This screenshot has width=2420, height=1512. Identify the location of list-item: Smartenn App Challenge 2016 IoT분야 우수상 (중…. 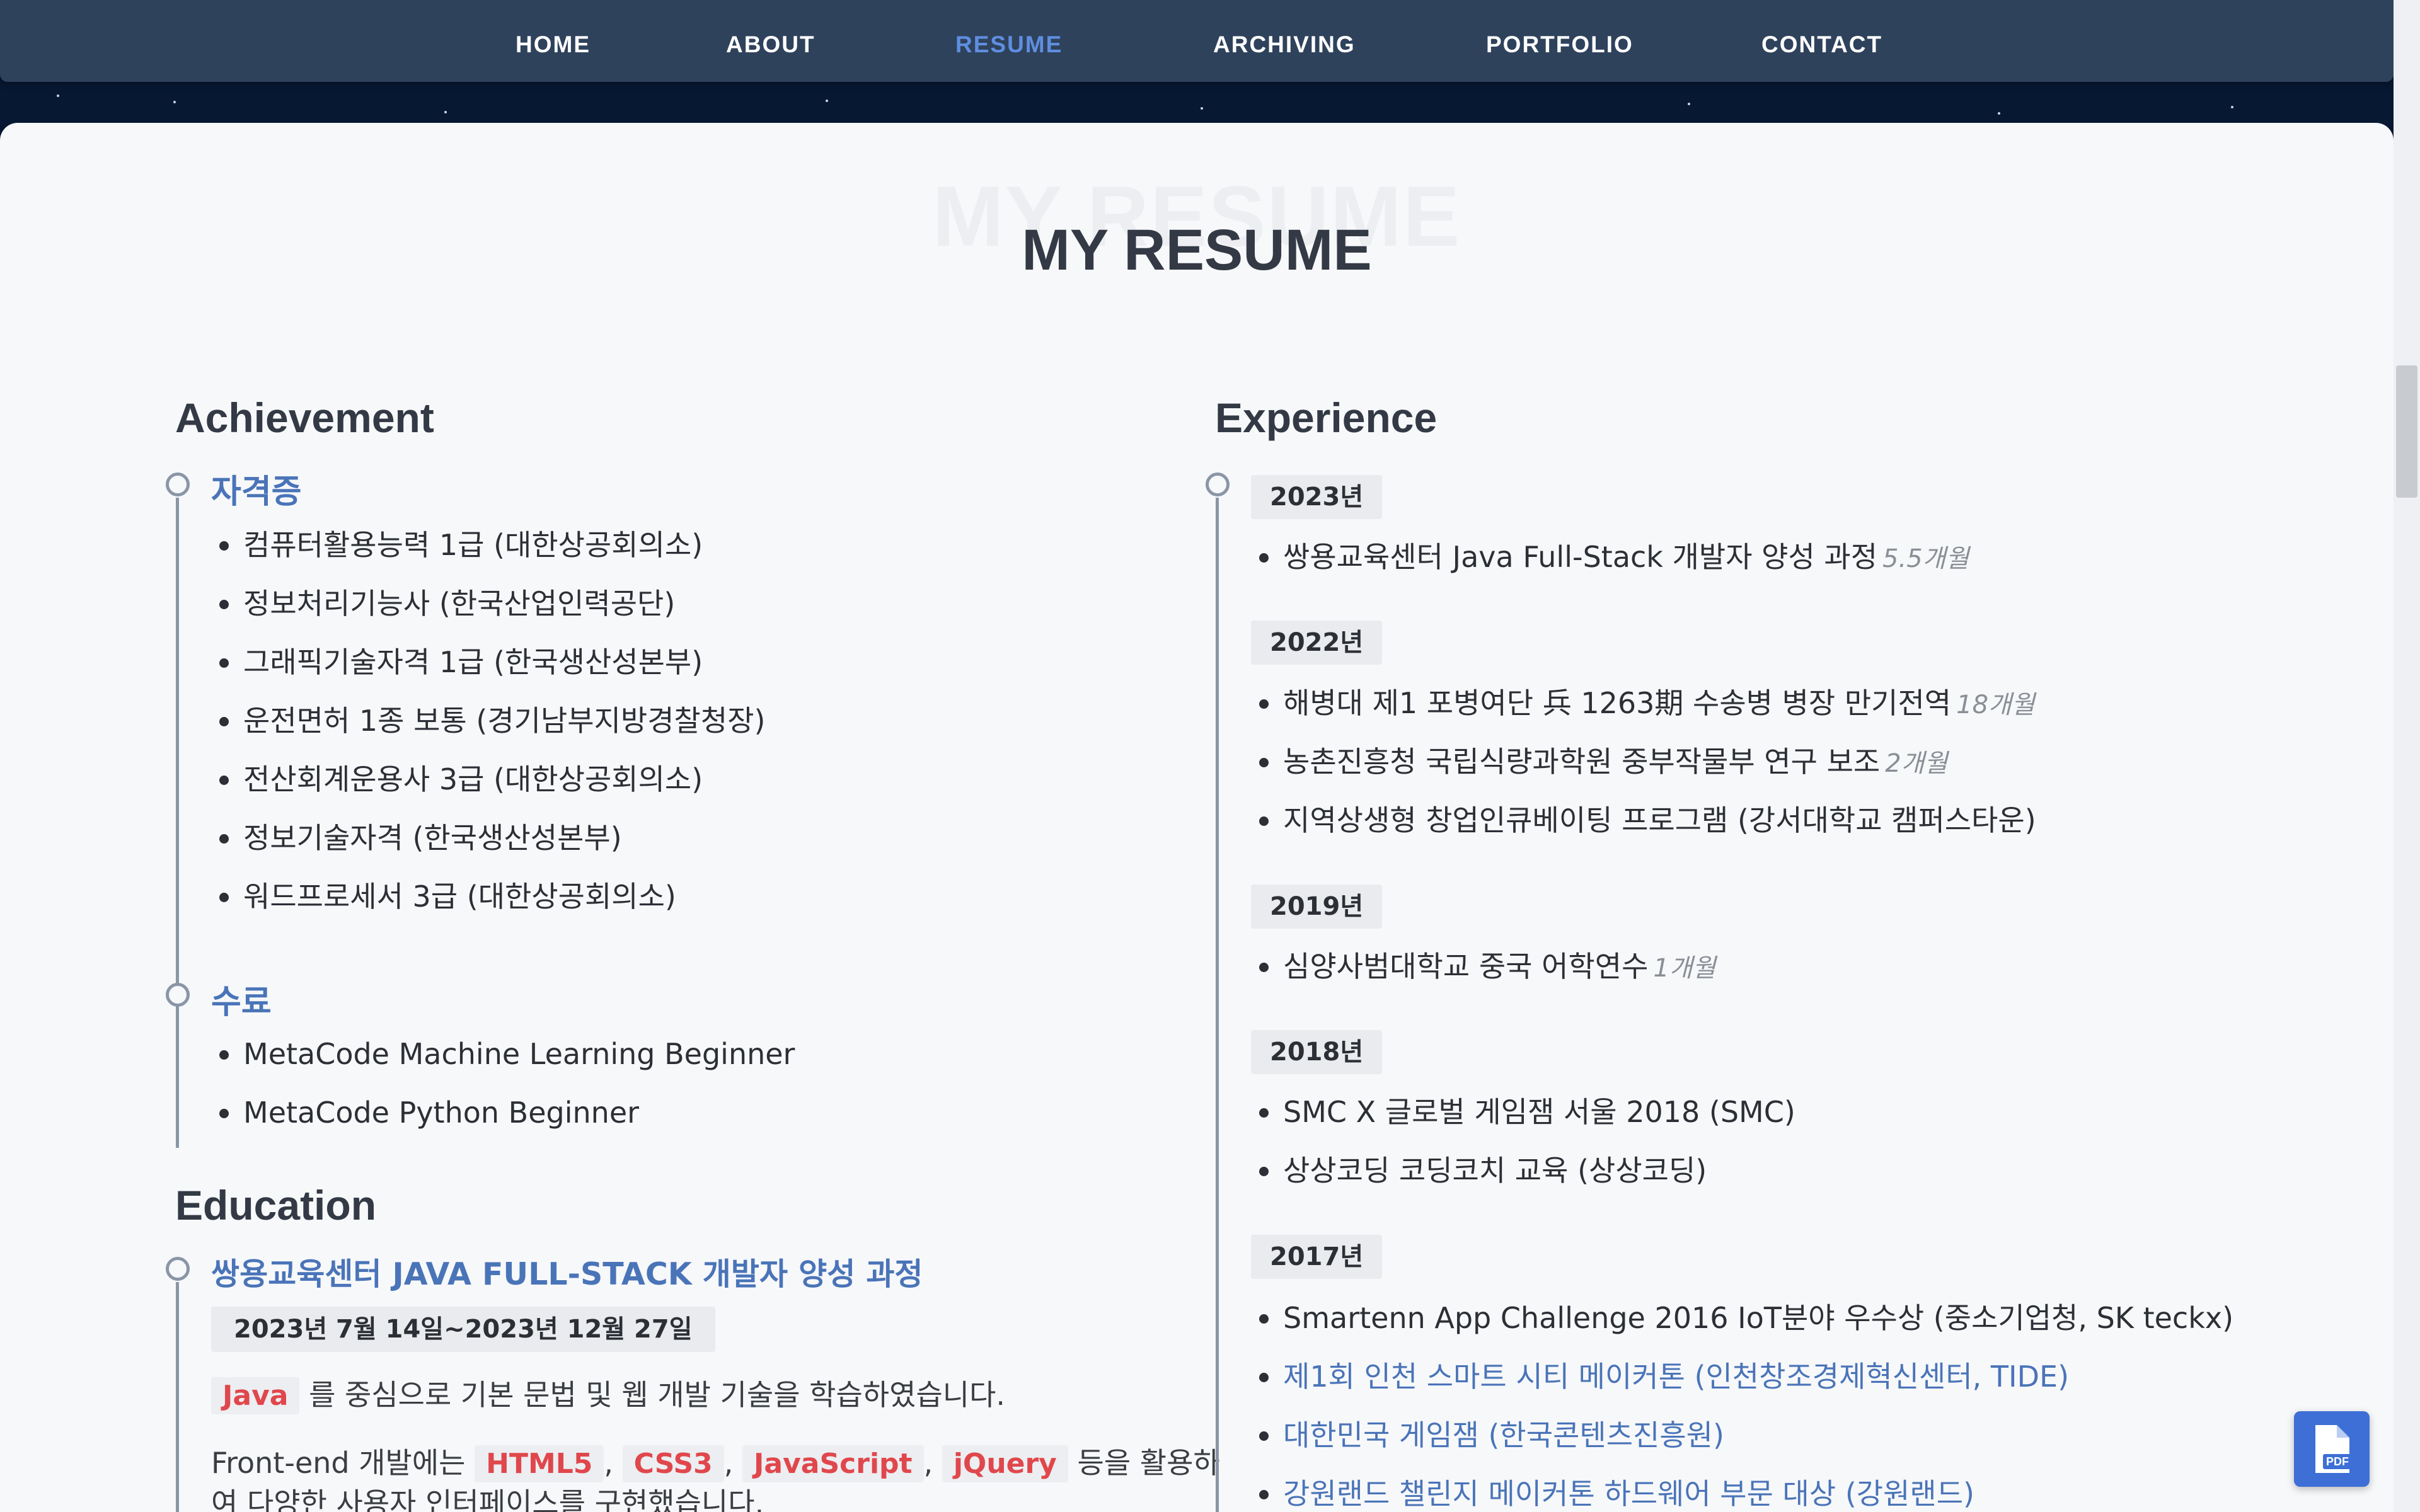
(1743, 1329).